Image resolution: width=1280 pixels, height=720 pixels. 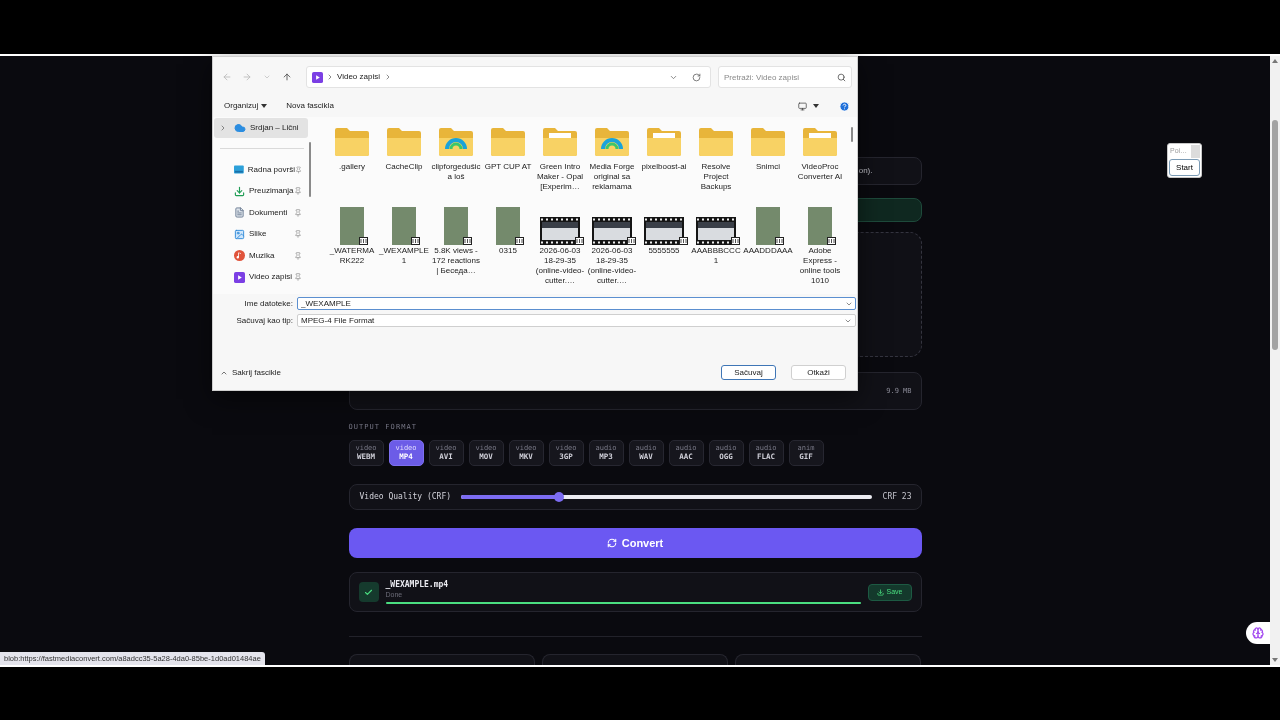 What do you see at coordinates (261, 191) in the screenshot?
I see `nav-item: Preuzimanja` at bounding box center [261, 191].